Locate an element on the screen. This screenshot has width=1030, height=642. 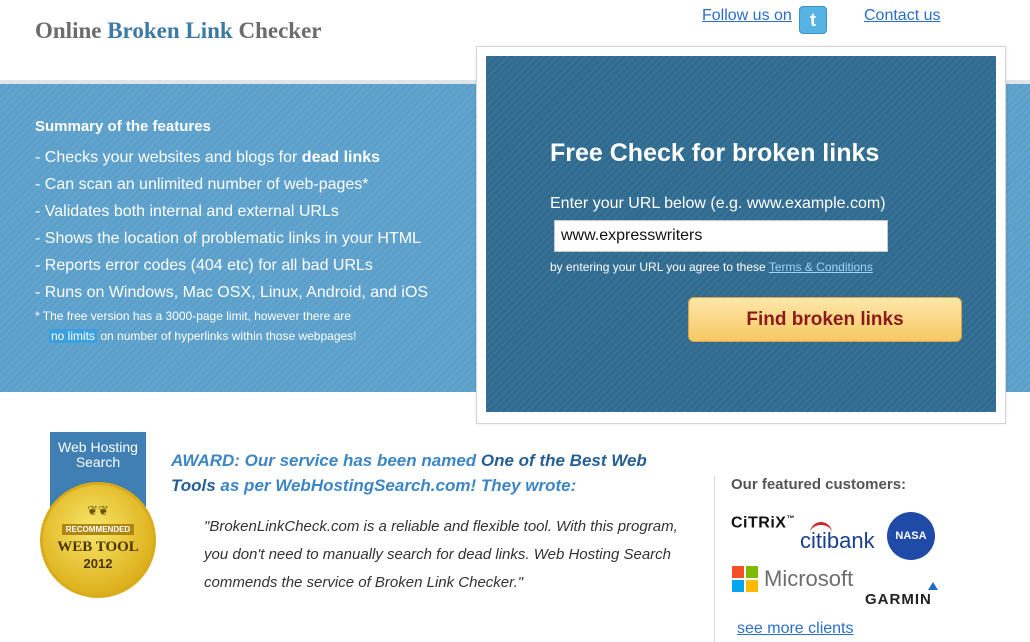
check-panel-heading: Free Check for broken links is located at coordinates (715, 153).